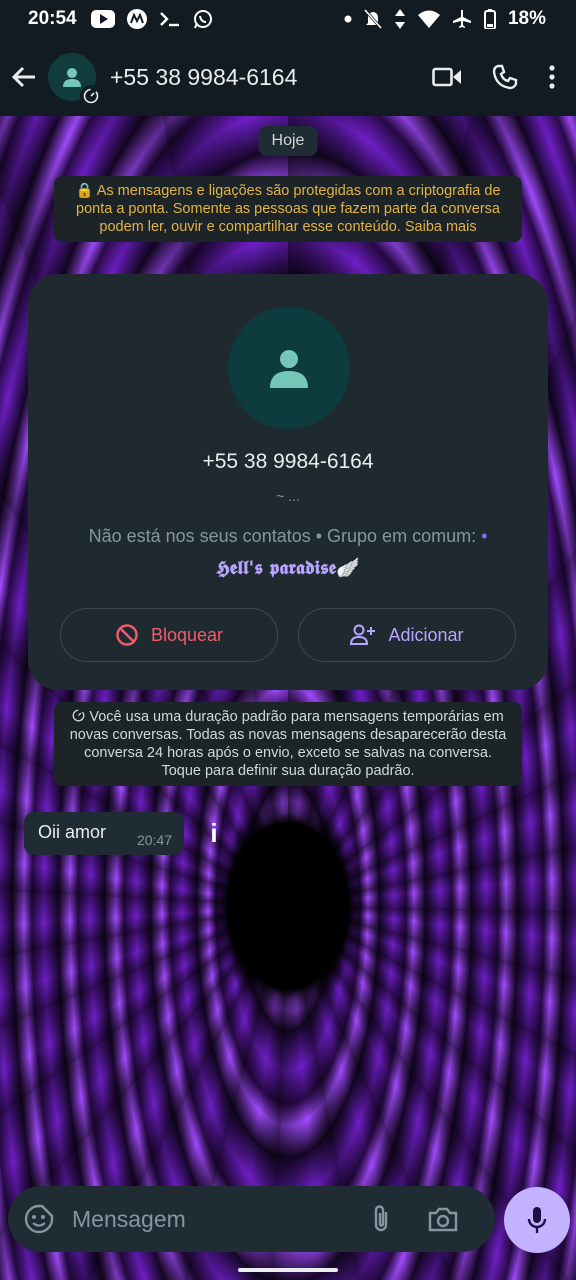 The image size is (576, 1280). Describe the element at coordinates (288, 19) in the screenshot. I see `status-bar: 20:54 18%` at that location.